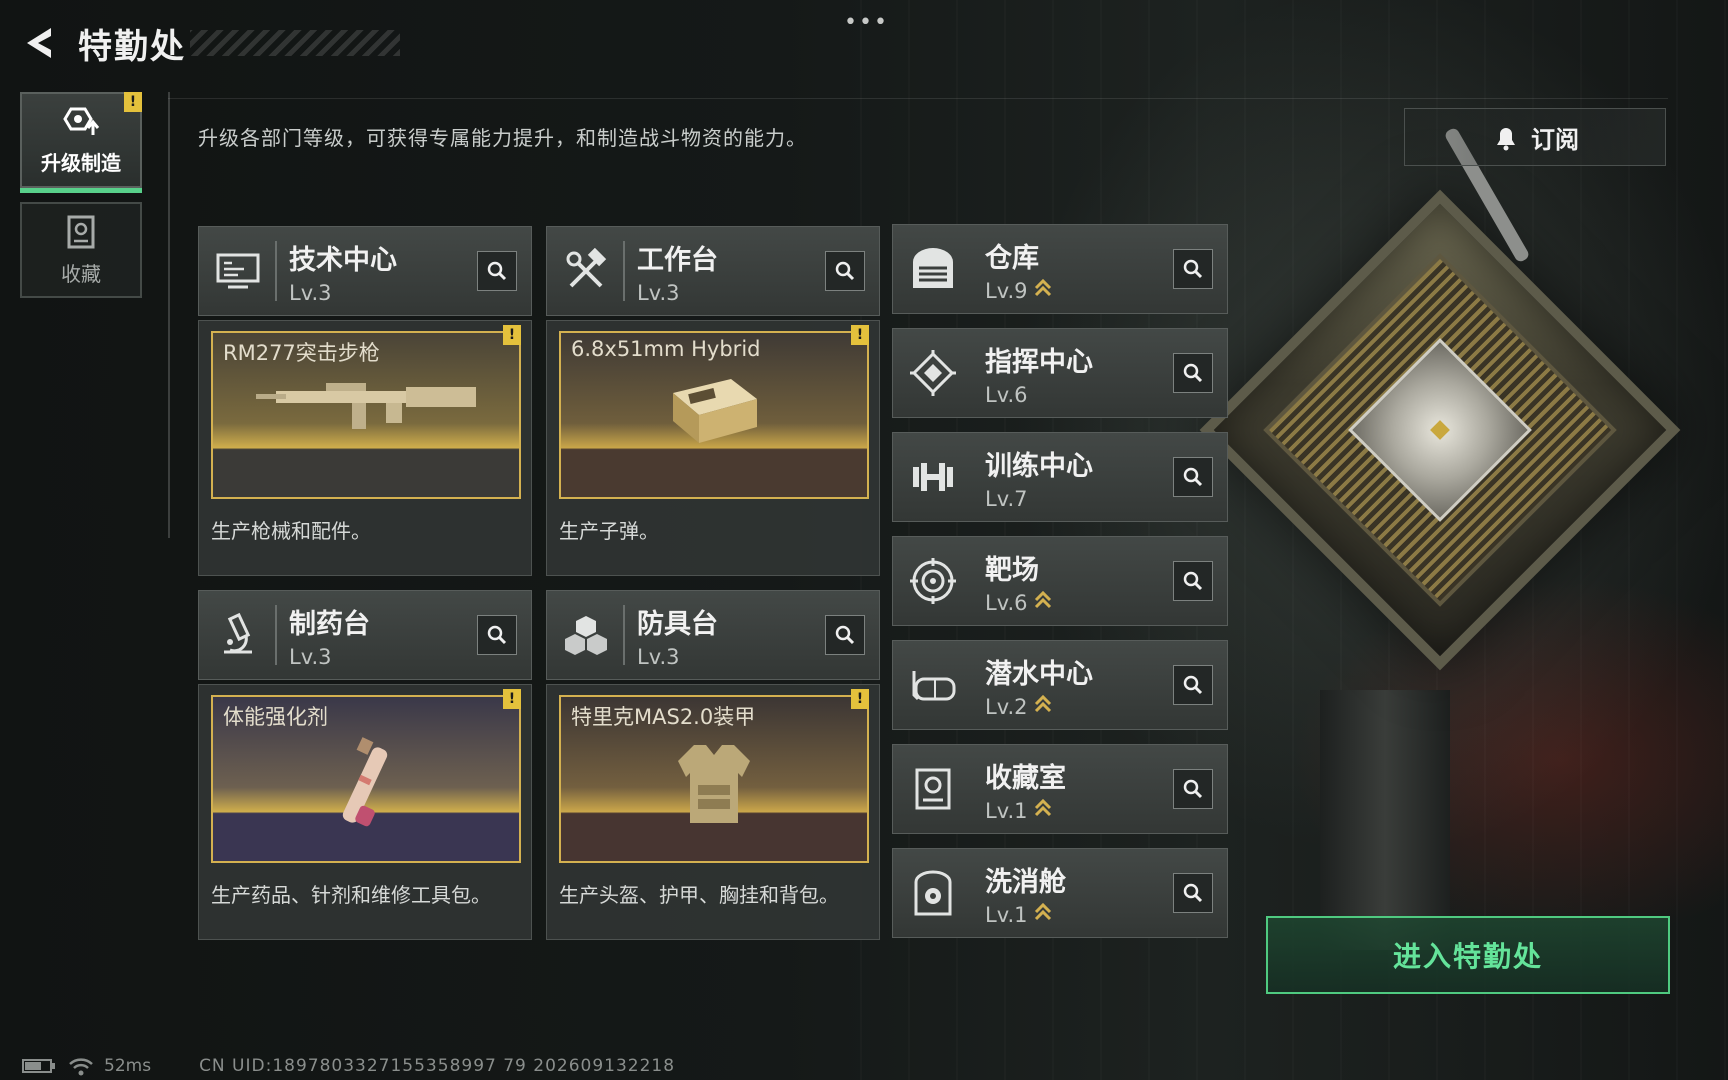 This screenshot has height=1080, width=1728. What do you see at coordinates (1006, 706) in the screenshot?
I see `facility-level: Lv.2` at bounding box center [1006, 706].